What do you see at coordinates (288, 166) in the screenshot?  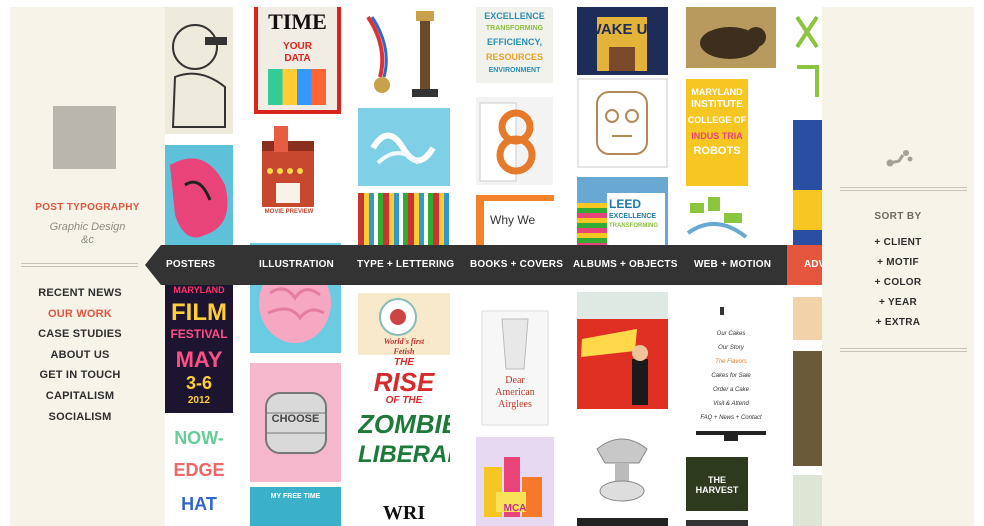 I see `theatre-icon` at bounding box center [288, 166].